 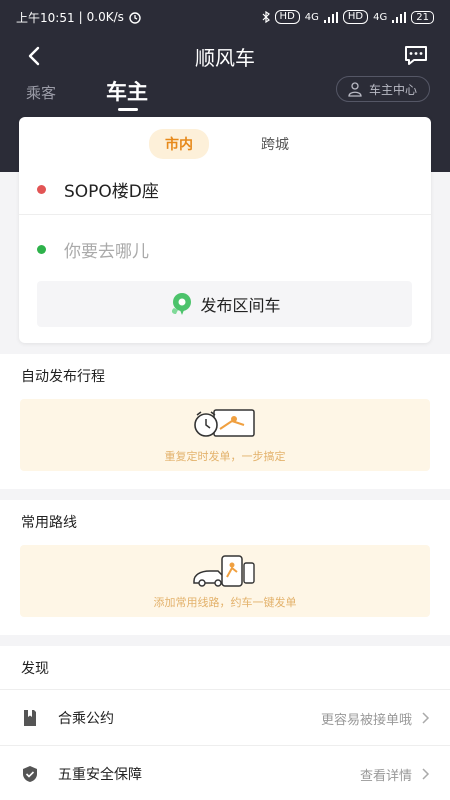 I want to click on auto-publish-title: 自动发布行程, so click(x=63, y=377).